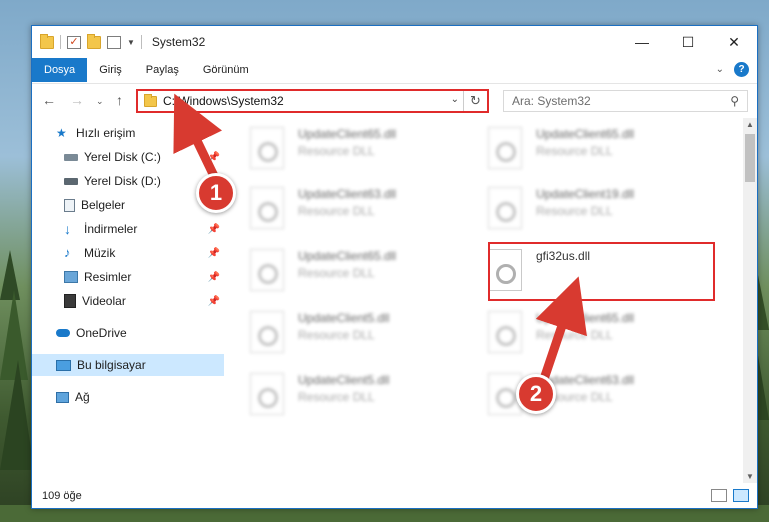 Image resolution: width=769 pixels, height=522 pixels. I want to click on sidebar-item-videos: Videolar 📌, so click(128, 301).